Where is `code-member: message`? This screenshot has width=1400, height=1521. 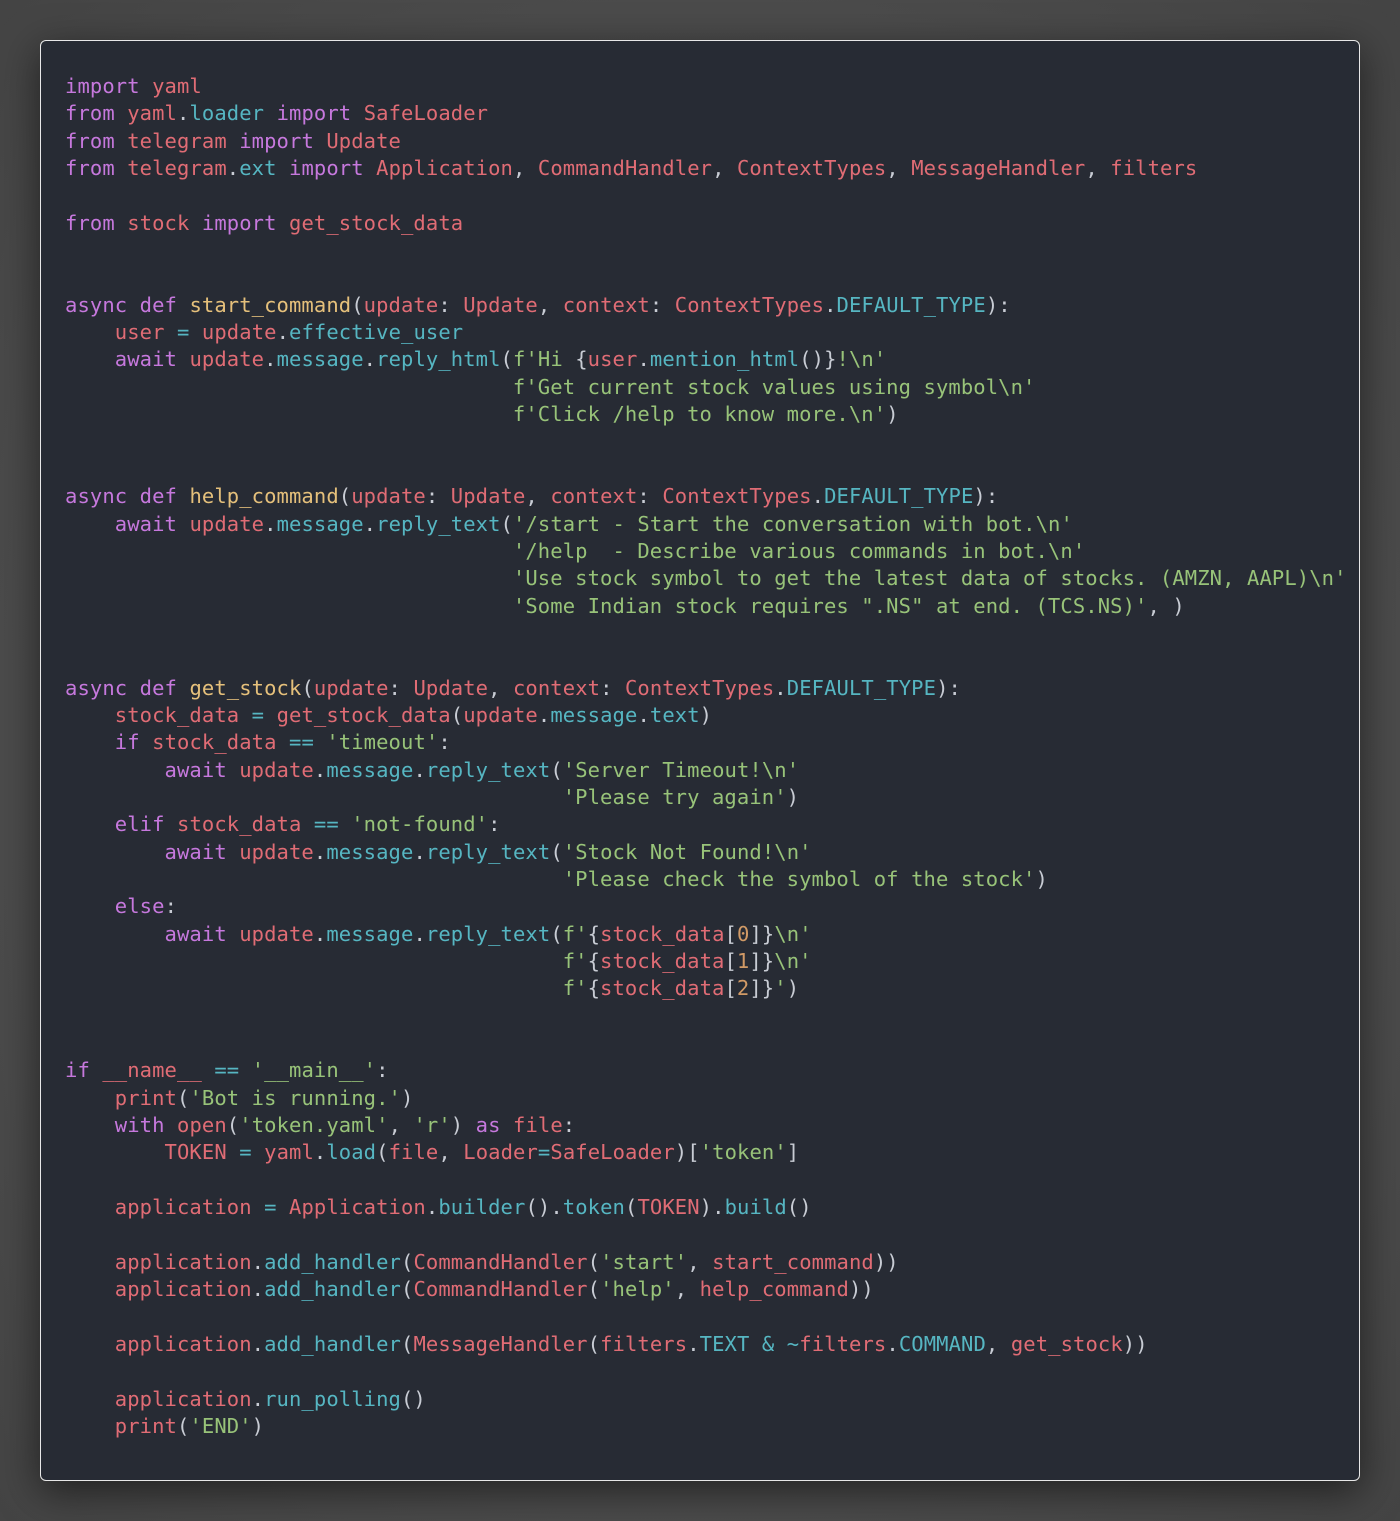 code-member: message is located at coordinates (320, 359).